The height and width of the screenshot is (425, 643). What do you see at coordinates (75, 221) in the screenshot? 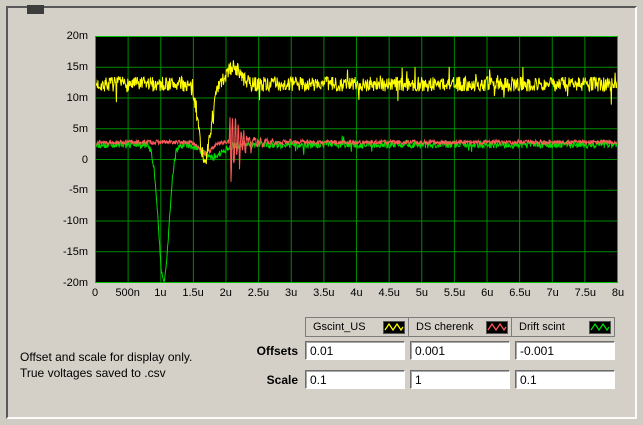
I see `y-tick-label: -10m` at bounding box center [75, 221].